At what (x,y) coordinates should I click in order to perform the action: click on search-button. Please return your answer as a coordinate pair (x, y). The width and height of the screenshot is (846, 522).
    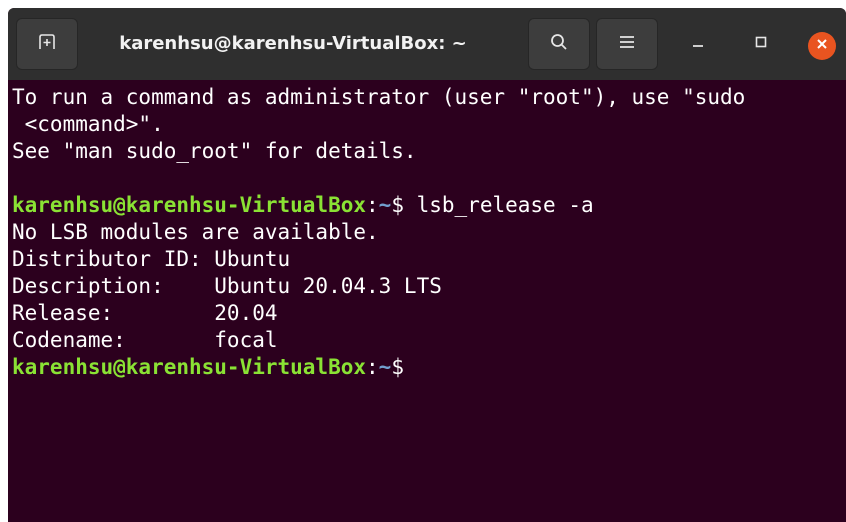
    Looking at the image, I should click on (559, 44).